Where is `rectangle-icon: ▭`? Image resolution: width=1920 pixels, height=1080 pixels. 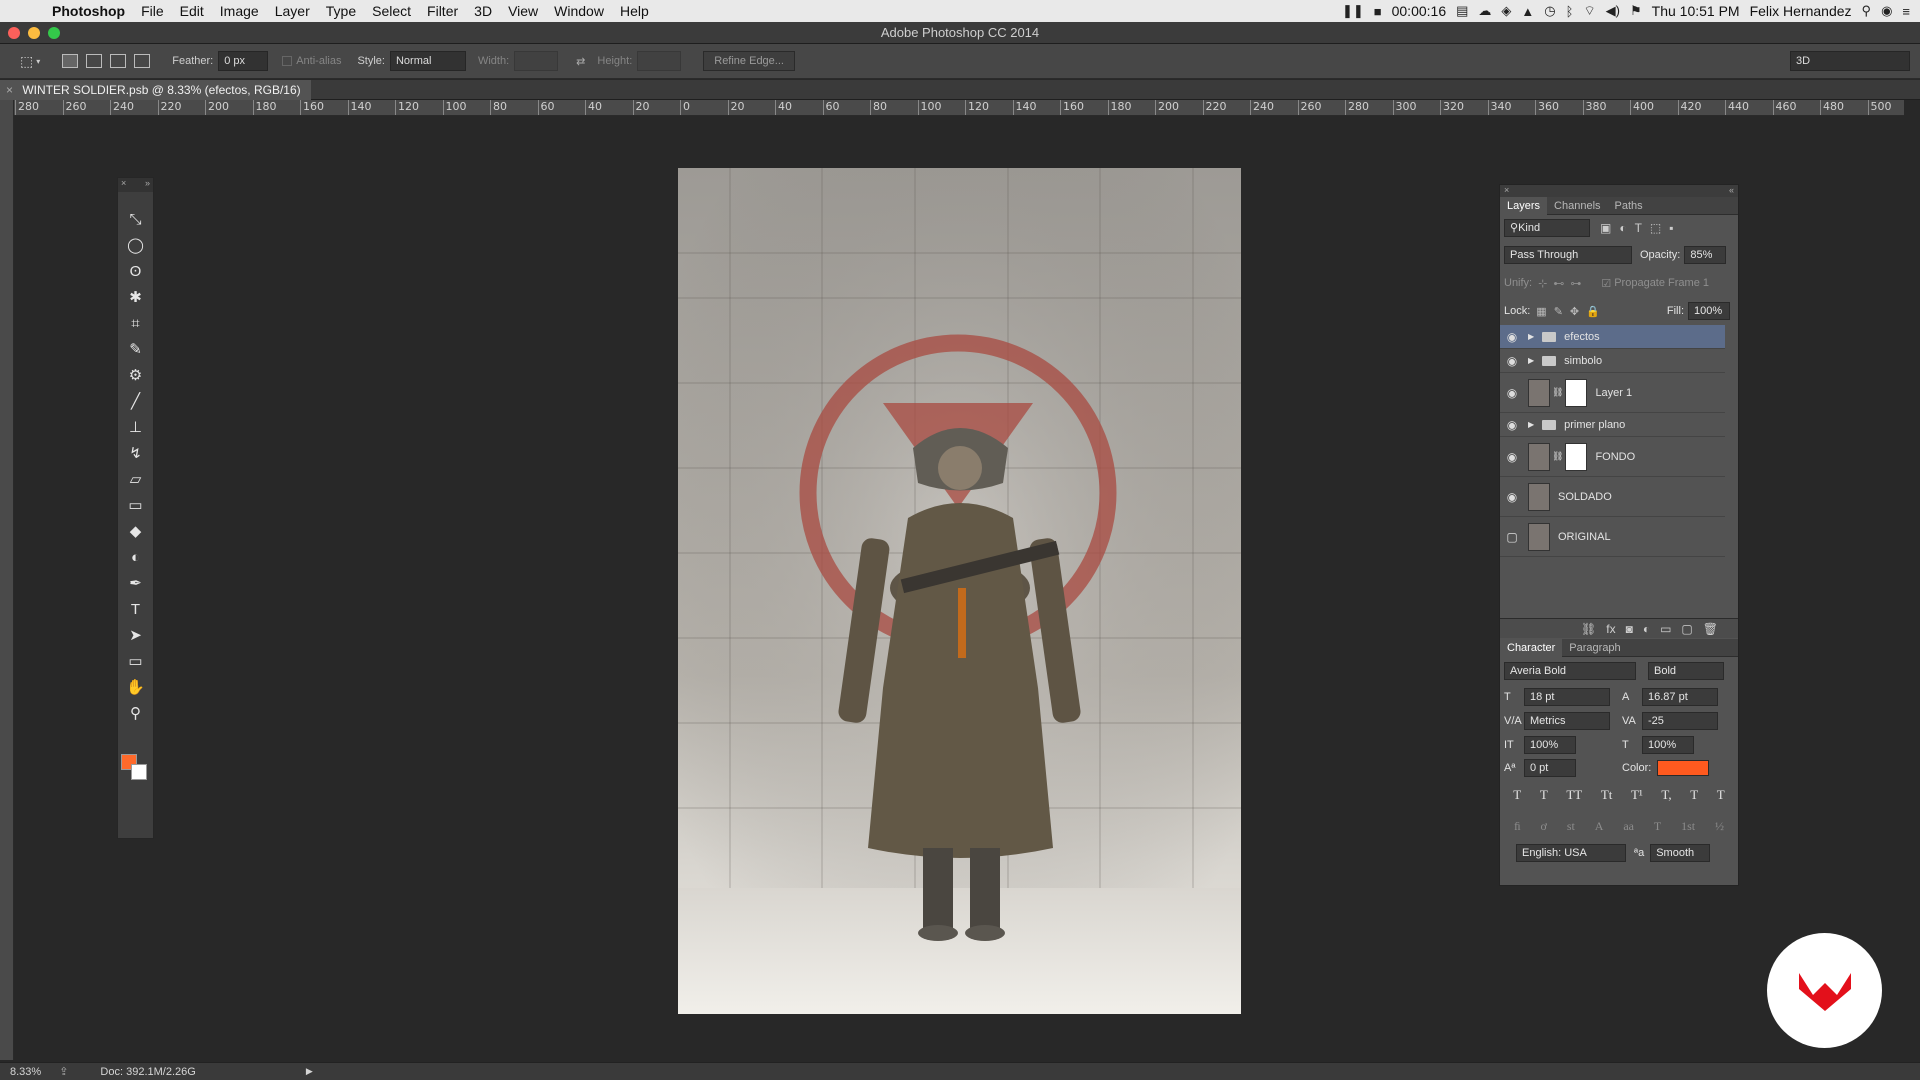 rectangle-icon: ▭ is located at coordinates (135, 661).